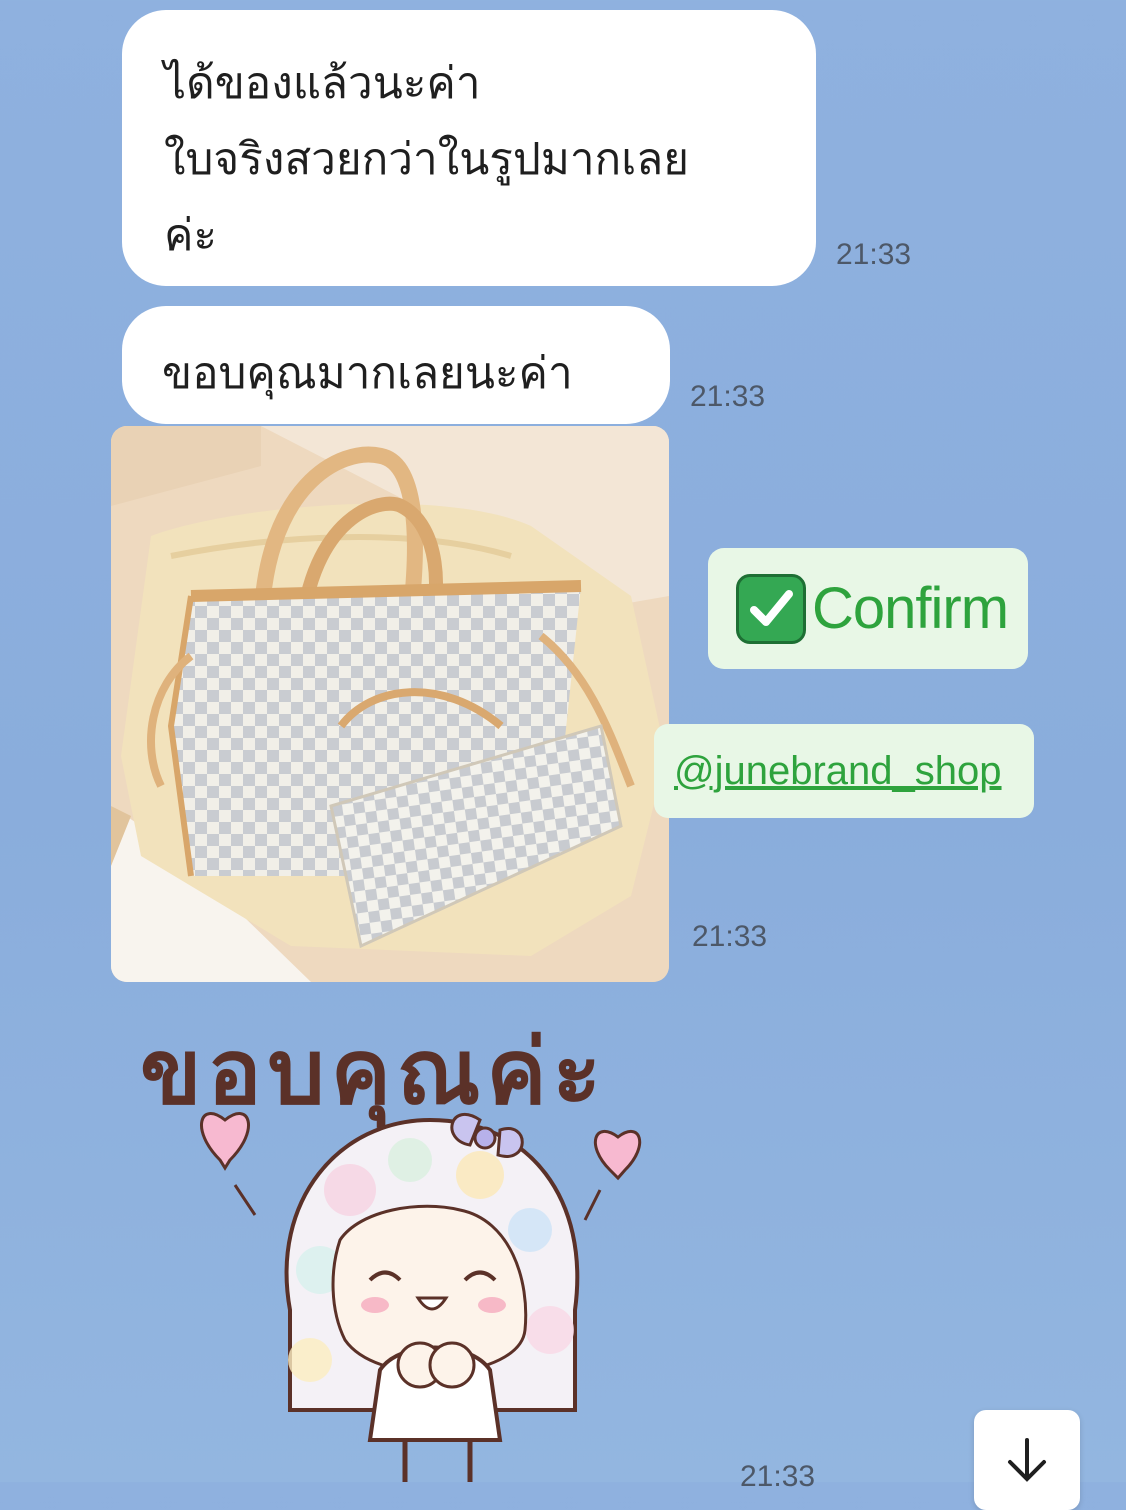 This screenshot has width=1126, height=1510. I want to click on arrow-down-icon, so click(1027, 1460).